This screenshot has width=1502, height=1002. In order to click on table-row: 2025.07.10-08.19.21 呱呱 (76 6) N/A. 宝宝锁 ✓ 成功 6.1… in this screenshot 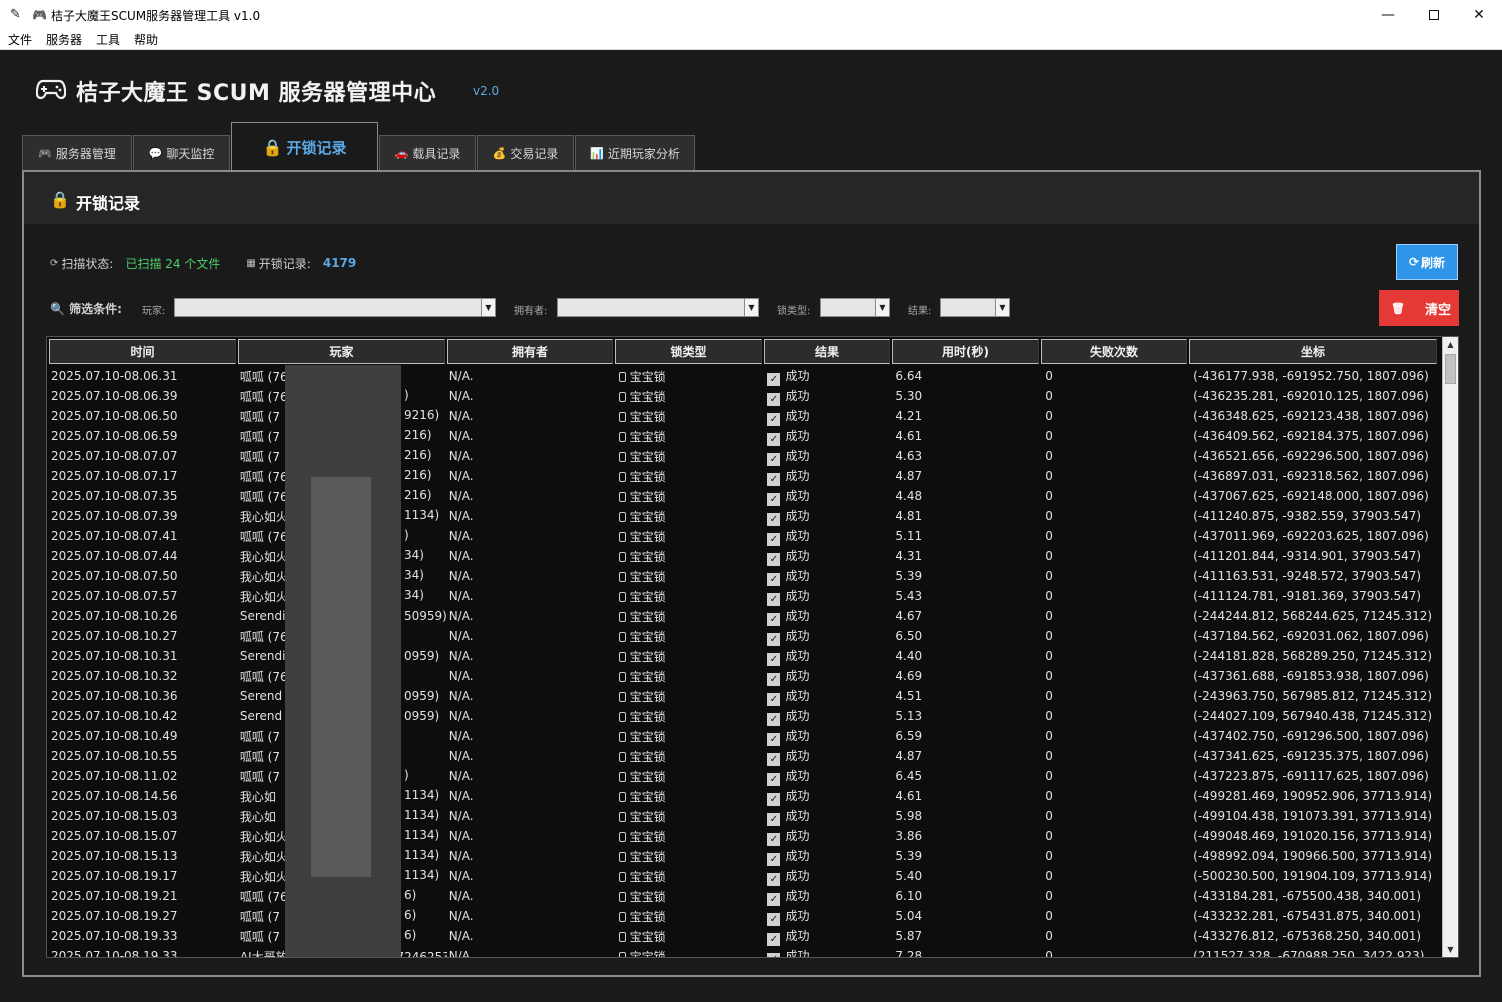, I will do `click(745, 896)`.